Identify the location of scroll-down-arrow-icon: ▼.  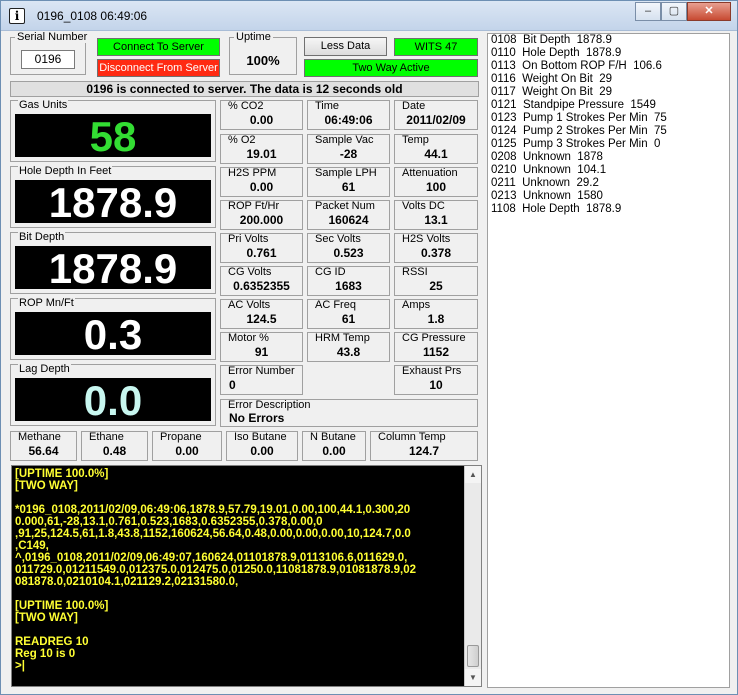
(473, 677).